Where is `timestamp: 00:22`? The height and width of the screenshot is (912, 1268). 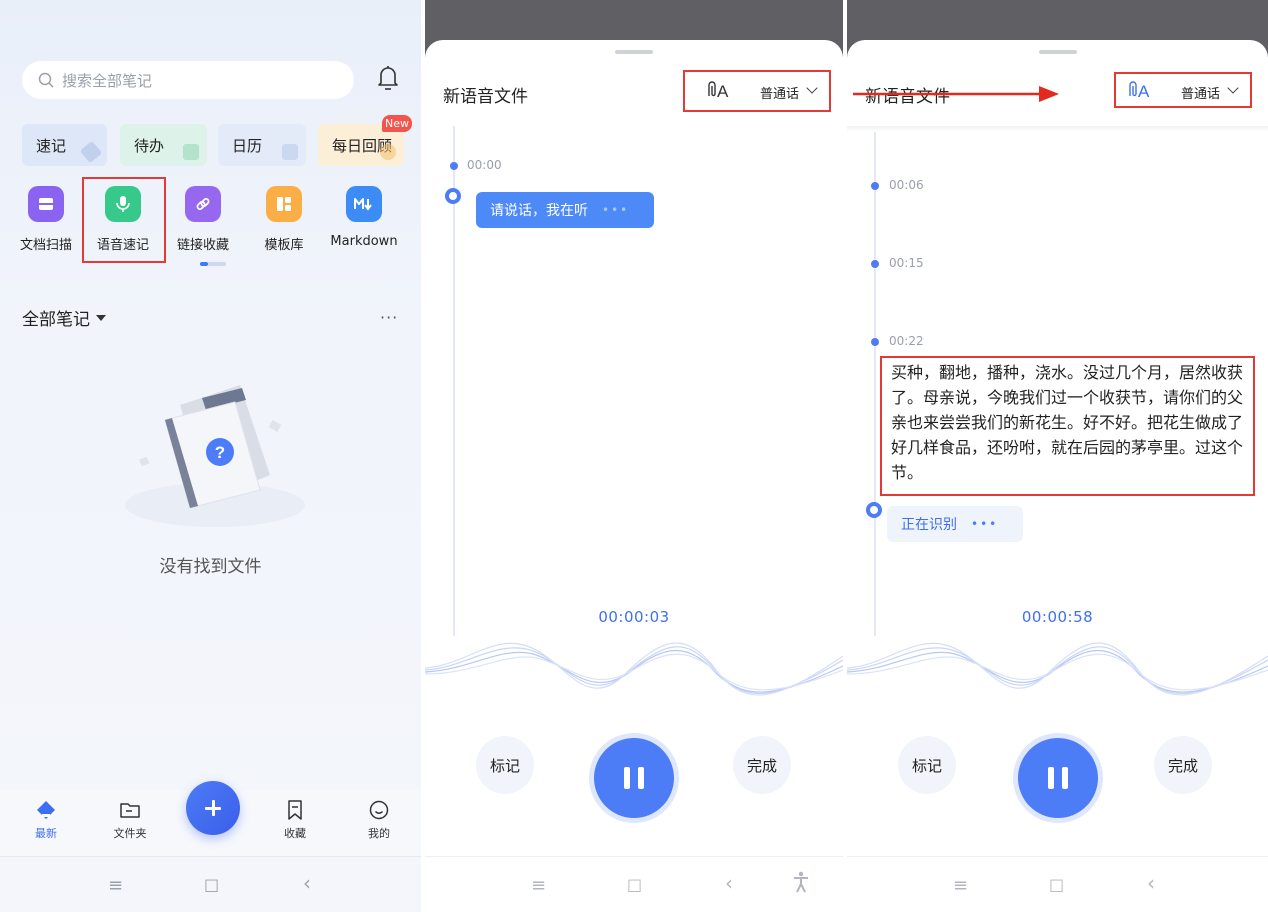
timestamp: 00:22 is located at coordinates (906, 341).